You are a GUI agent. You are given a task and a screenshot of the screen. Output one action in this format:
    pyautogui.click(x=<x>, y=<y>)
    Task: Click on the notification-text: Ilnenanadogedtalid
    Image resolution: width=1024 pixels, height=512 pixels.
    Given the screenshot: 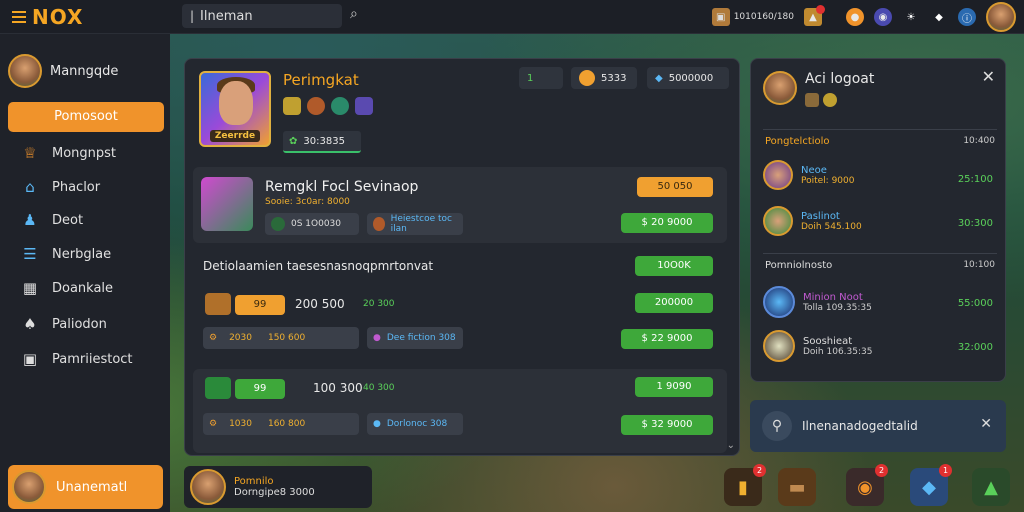 What is the action you would take?
    pyautogui.click(x=860, y=426)
    